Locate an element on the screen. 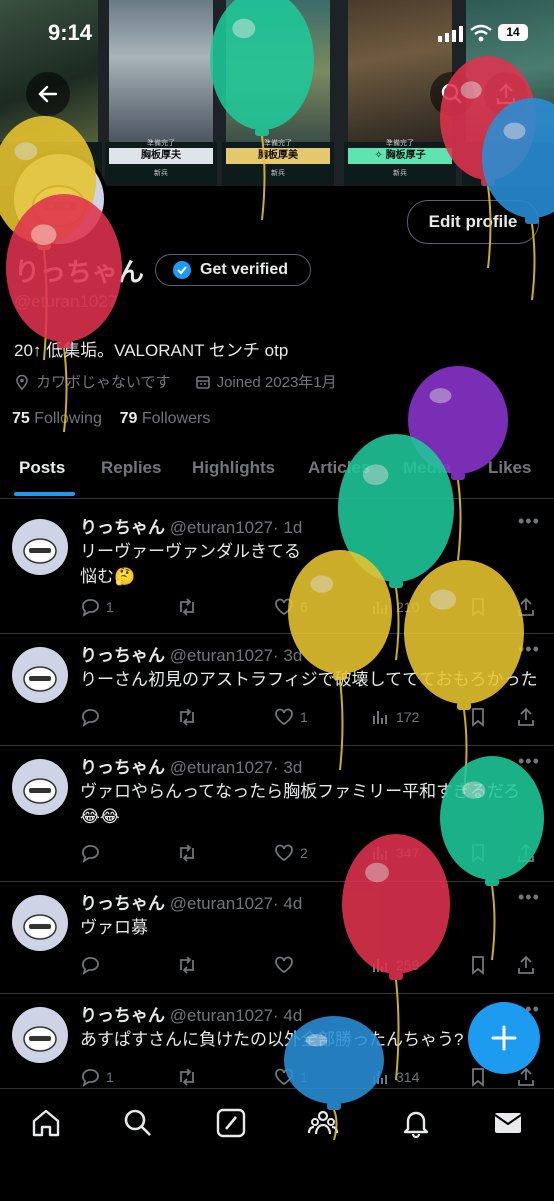 The image size is (554, 1201). back-button is located at coordinates (48, 94).